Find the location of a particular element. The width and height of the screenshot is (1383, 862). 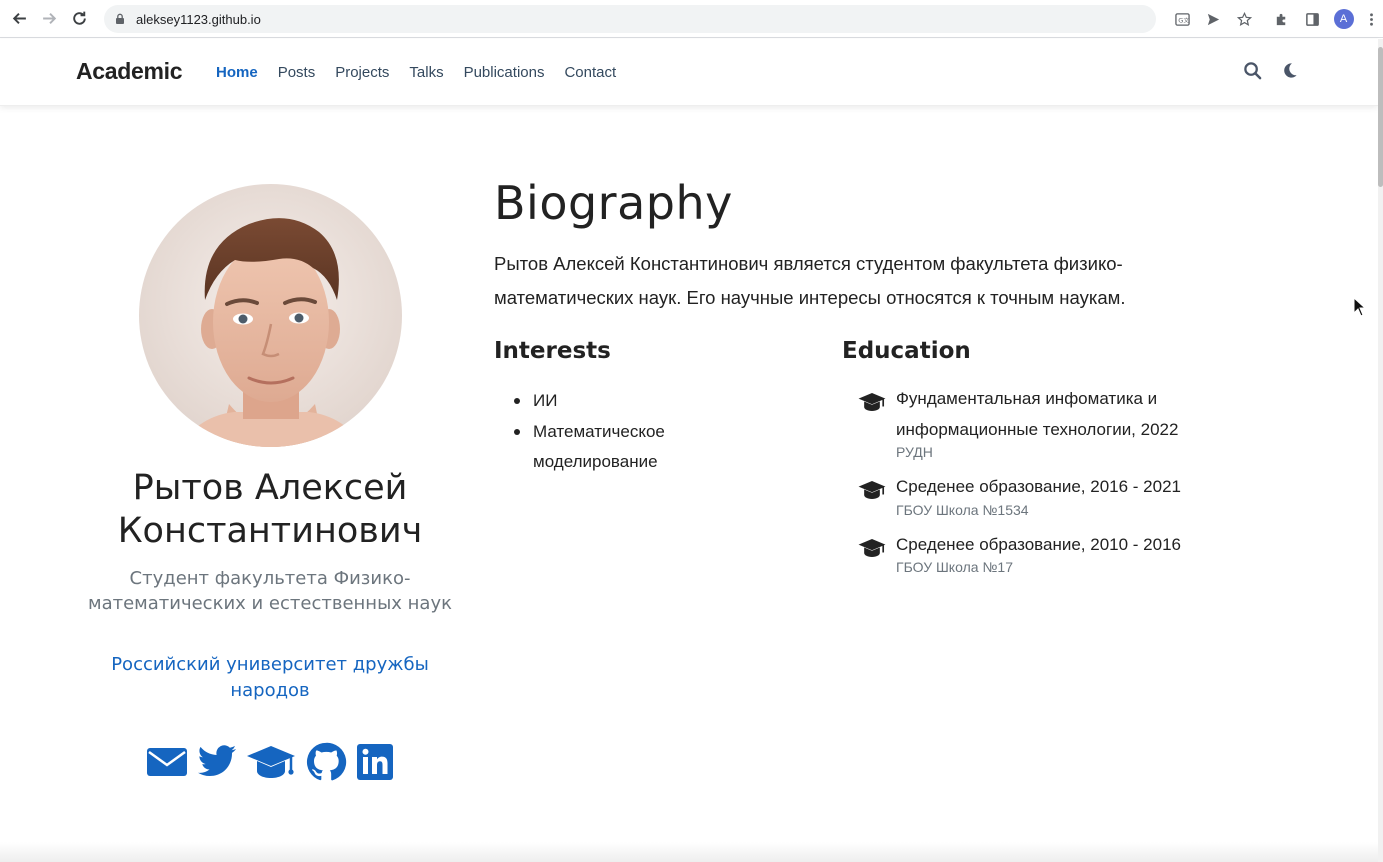

email-link is located at coordinates (167, 762).